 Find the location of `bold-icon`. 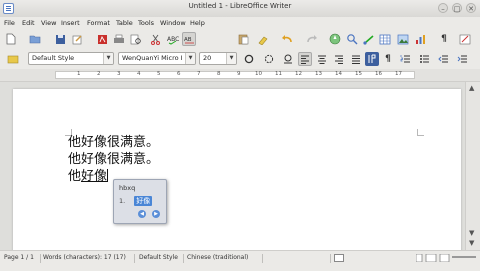

bold-icon is located at coordinates (249, 59).